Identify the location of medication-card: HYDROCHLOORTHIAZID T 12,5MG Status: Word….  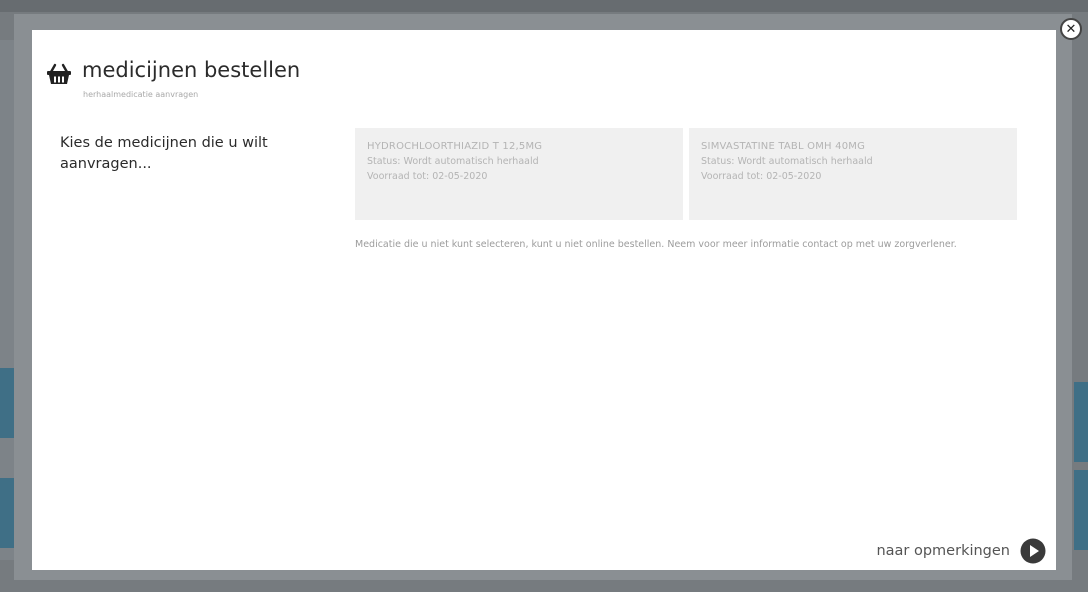
(519, 174).